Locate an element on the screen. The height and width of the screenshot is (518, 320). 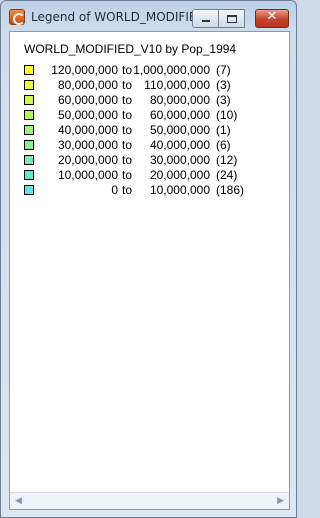
feature-count: (10) is located at coordinates (227, 115).